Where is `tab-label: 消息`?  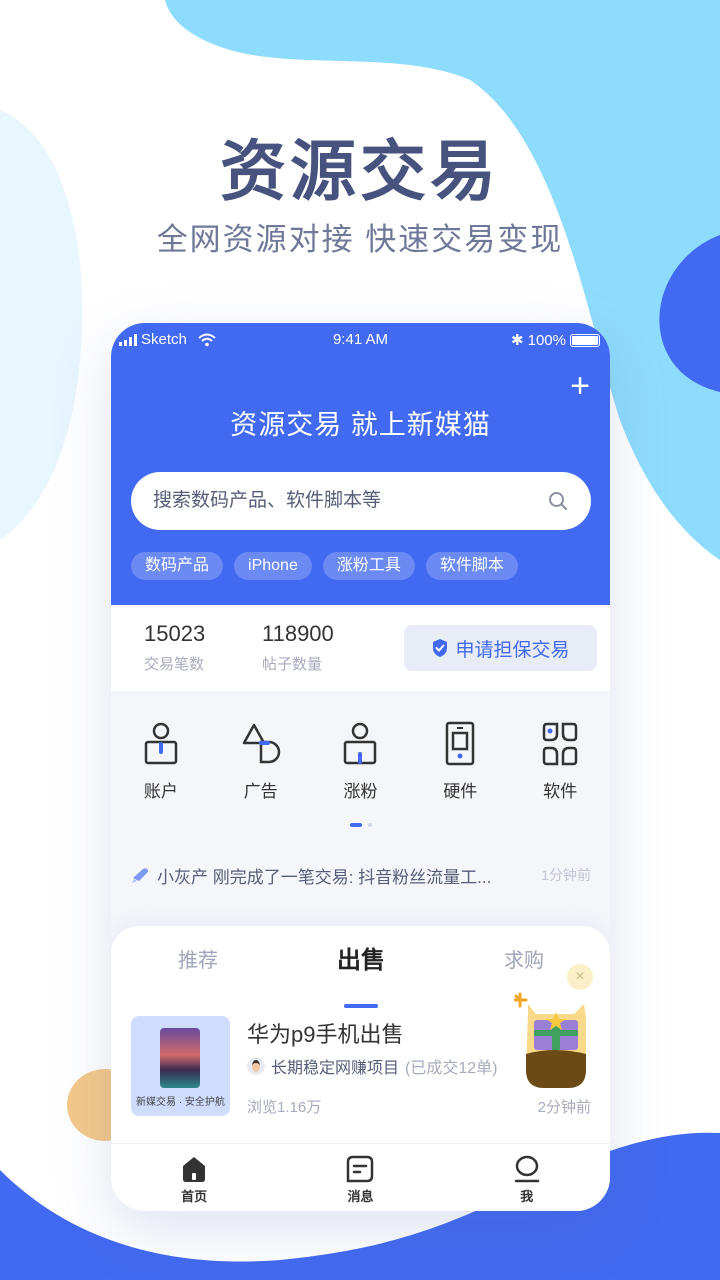
tab-label: 消息 is located at coordinates (360, 1196).